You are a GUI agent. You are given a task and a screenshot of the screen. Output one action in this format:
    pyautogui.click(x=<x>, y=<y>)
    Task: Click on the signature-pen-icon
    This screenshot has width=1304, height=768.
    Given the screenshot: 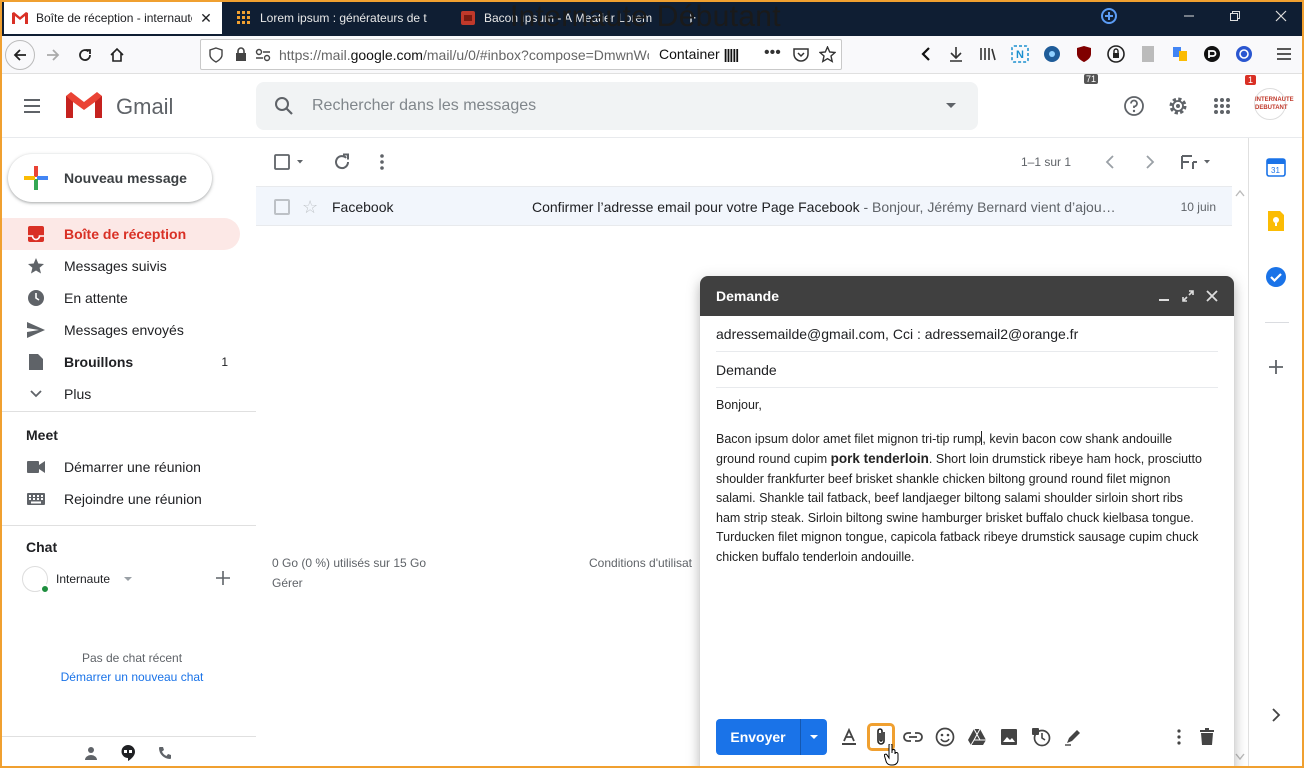 What is the action you would take?
    pyautogui.click(x=1073, y=737)
    